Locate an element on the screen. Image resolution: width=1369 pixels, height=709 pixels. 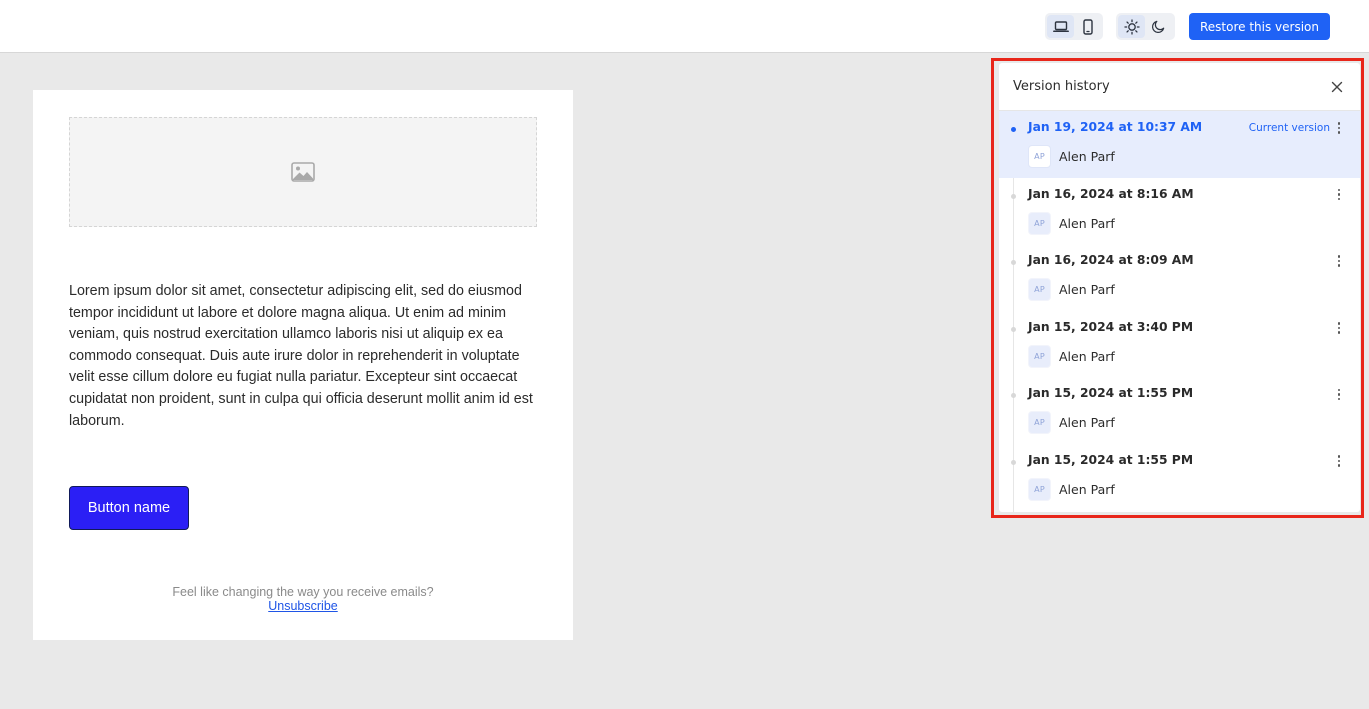
version-item: Jan 15, 2024 at 3:40 PM AP Alen Parf is located at coordinates (1179, 344).